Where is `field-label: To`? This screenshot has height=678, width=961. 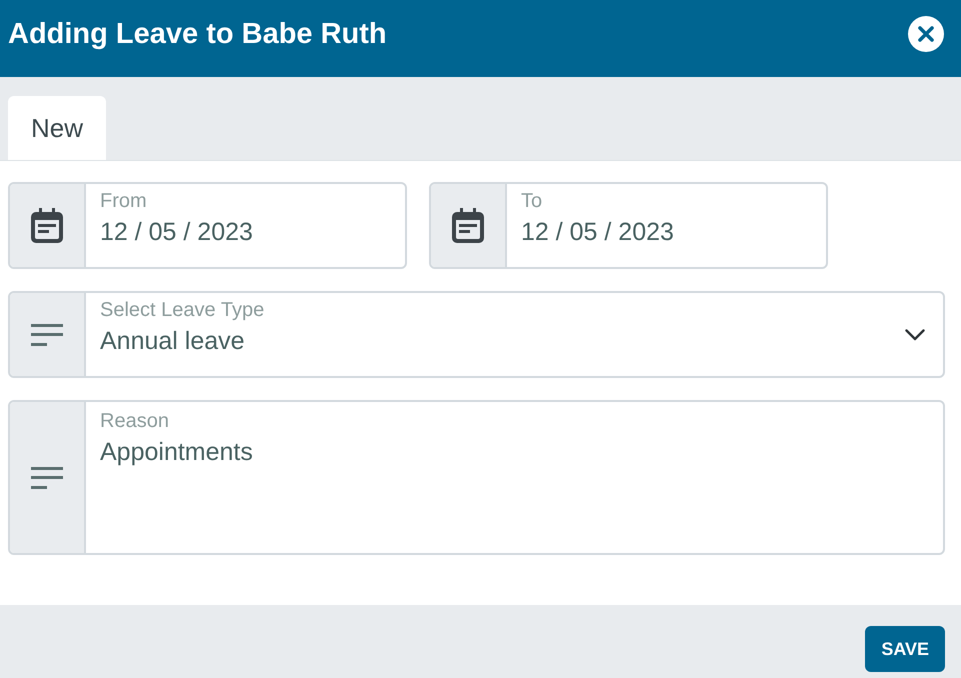
field-label: To is located at coordinates (531, 201).